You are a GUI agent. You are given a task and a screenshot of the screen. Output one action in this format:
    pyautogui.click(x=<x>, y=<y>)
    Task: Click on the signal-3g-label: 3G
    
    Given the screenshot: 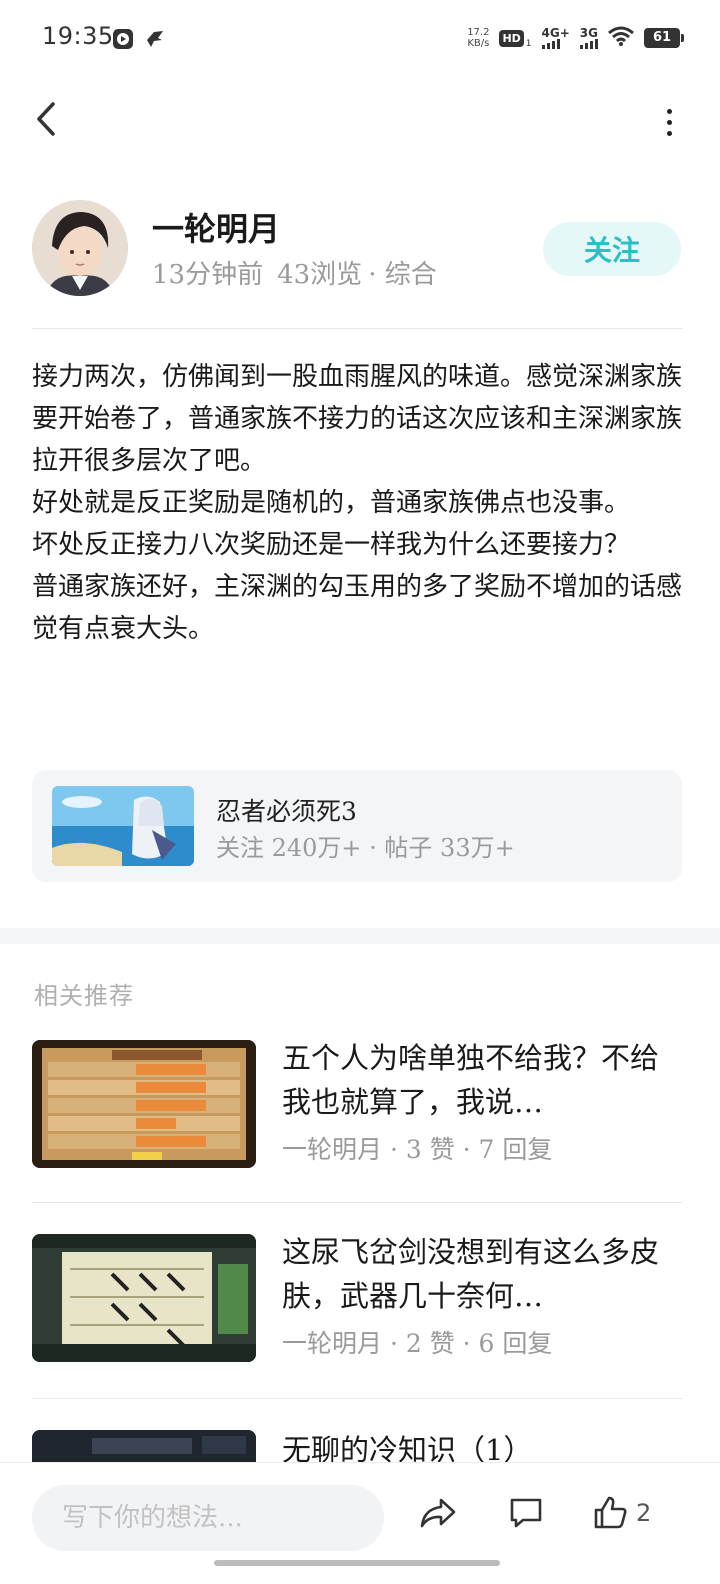 What is the action you would take?
    pyautogui.click(x=588, y=33)
    